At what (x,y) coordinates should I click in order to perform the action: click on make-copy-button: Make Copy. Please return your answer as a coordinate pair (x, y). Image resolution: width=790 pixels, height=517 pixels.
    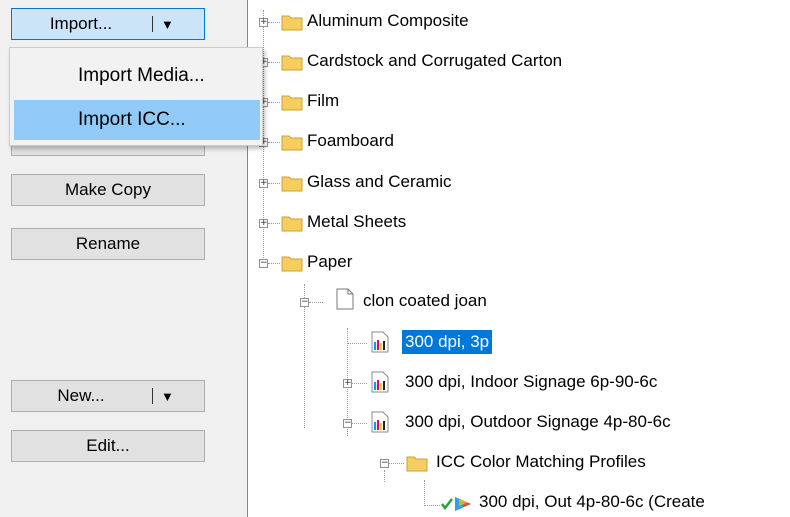
    Looking at the image, I should click on (108, 190).